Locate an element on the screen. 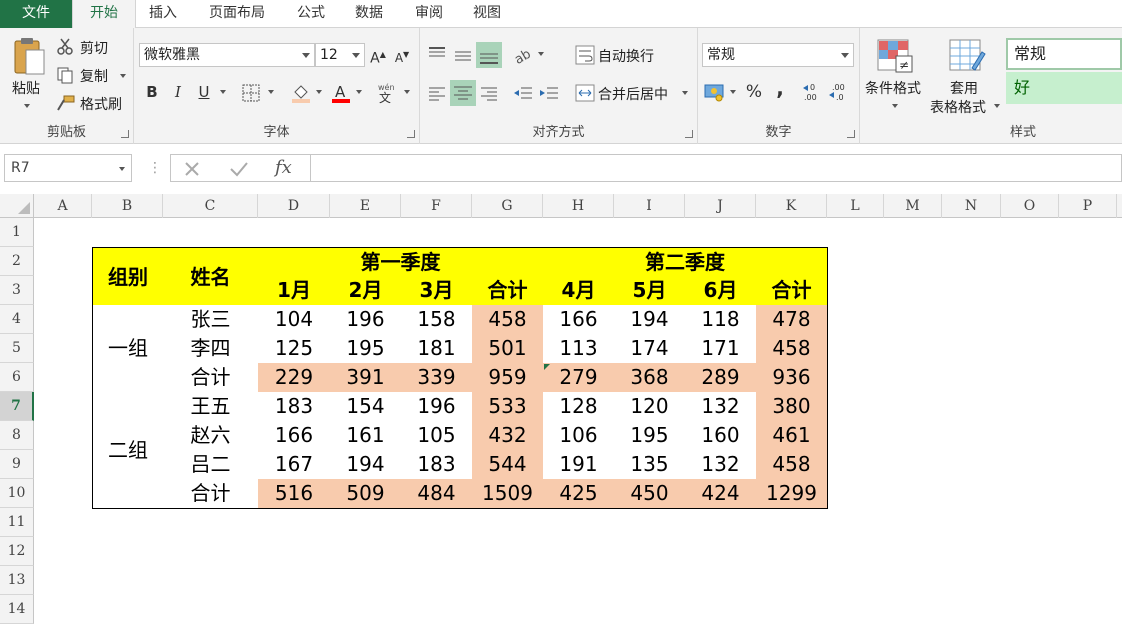  merge-dropdown-icon is located at coordinates (685, 93).